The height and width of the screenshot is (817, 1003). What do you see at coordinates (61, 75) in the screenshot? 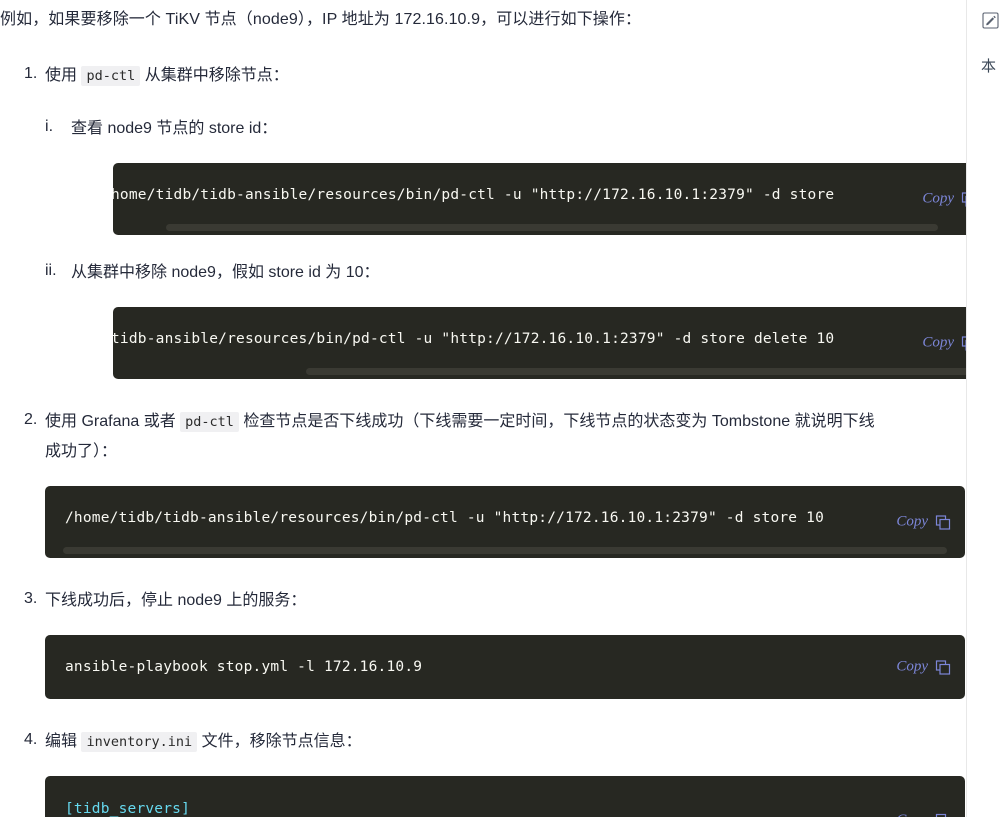
I see `step-1-text-before: 使用` at bounding box center [61, 75].